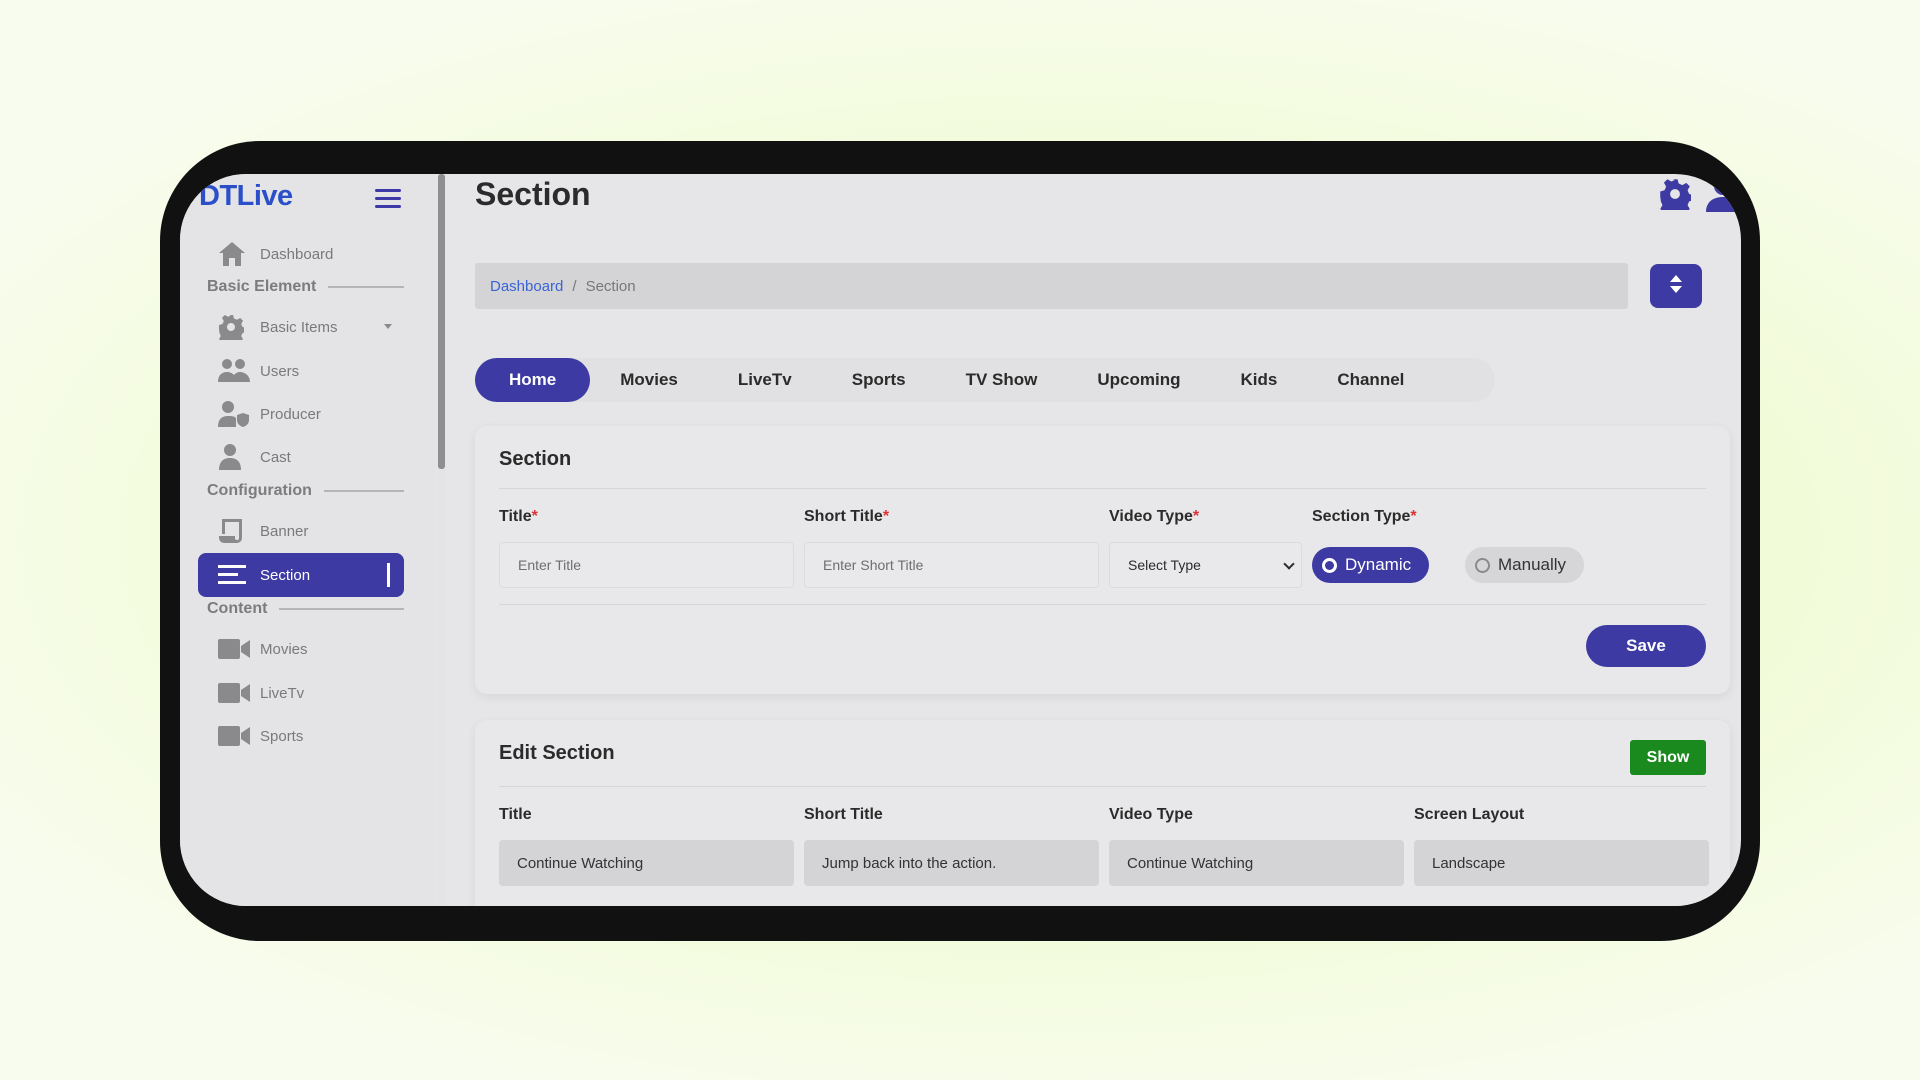 This screenshot has height=1080, width=1920. Describe the element at coordinates (515, 814) in the screenshot. I see `column-header-title: Title` at that location.